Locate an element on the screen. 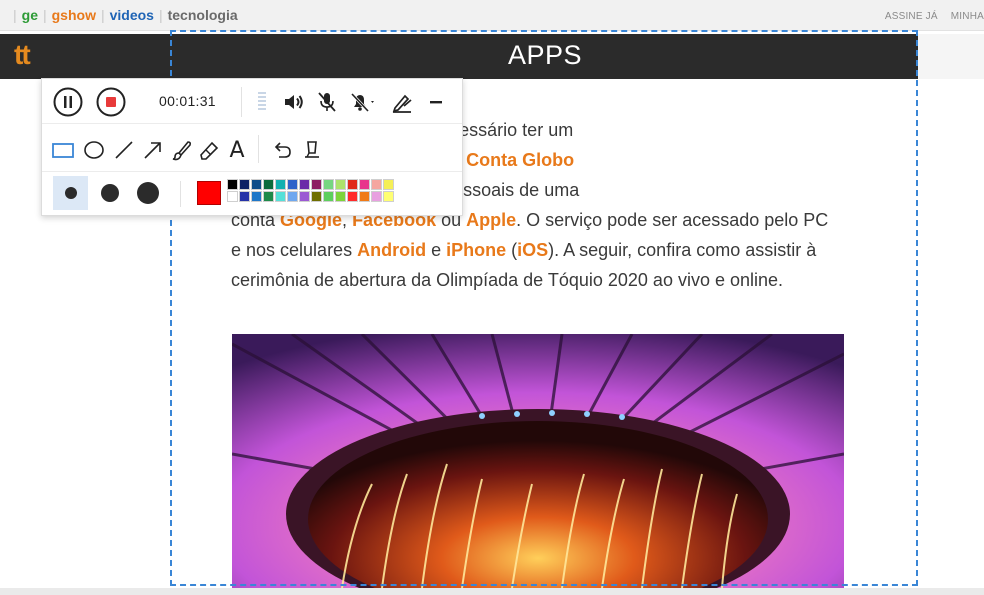 The image size is (984, 595). header-right-gutter is located at coordinates (951, 56).